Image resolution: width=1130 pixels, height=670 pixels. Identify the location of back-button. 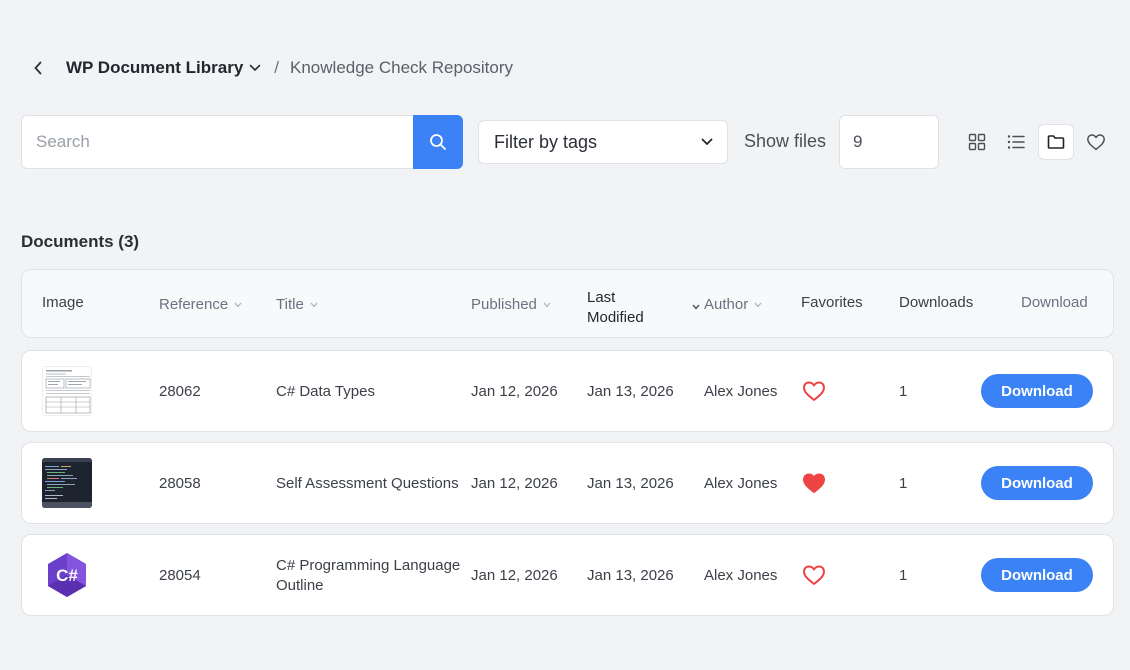
(38, 68).